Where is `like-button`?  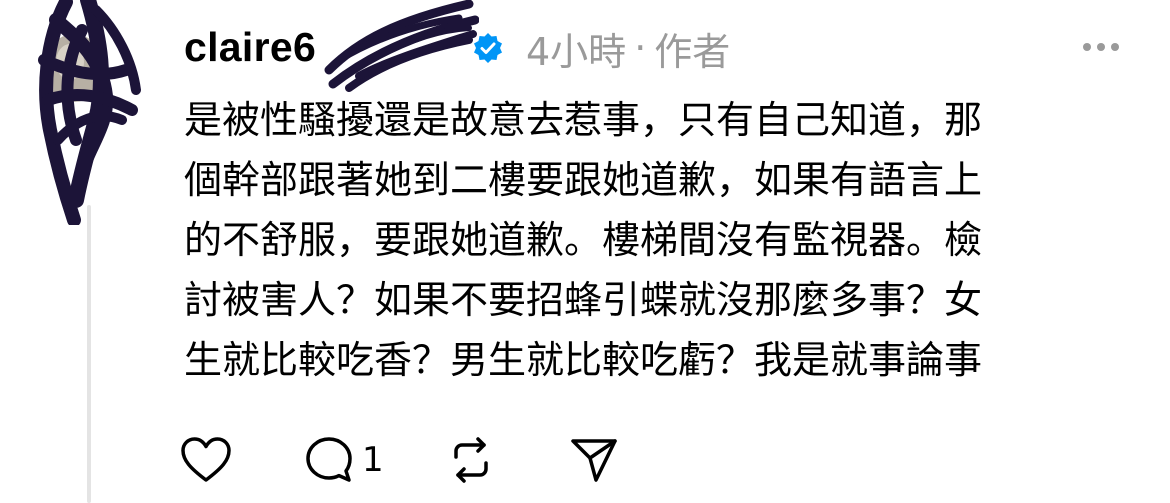 like-button is located at coordinates (206, 460).